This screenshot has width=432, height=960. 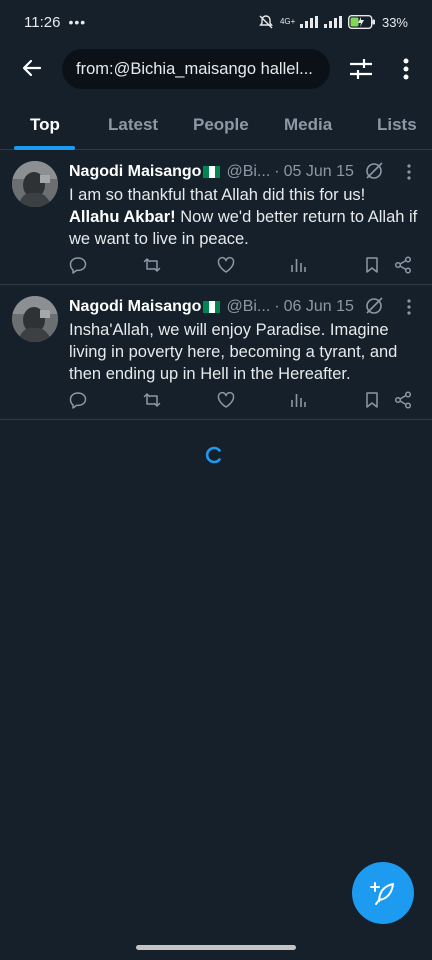 I want to click on tab-top: Top, so click(x=45, y=125).